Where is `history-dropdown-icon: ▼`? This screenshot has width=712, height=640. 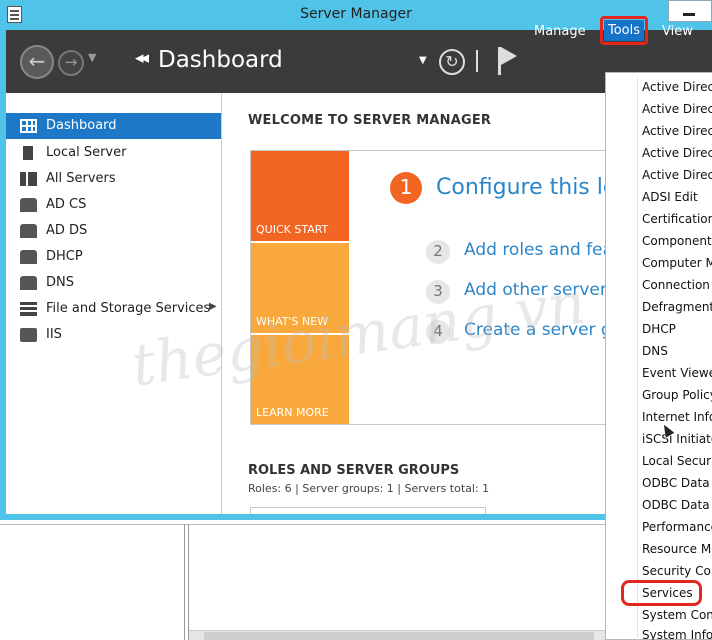
history-dropdown-icon: ▼ is located at coordinates (92, 57).